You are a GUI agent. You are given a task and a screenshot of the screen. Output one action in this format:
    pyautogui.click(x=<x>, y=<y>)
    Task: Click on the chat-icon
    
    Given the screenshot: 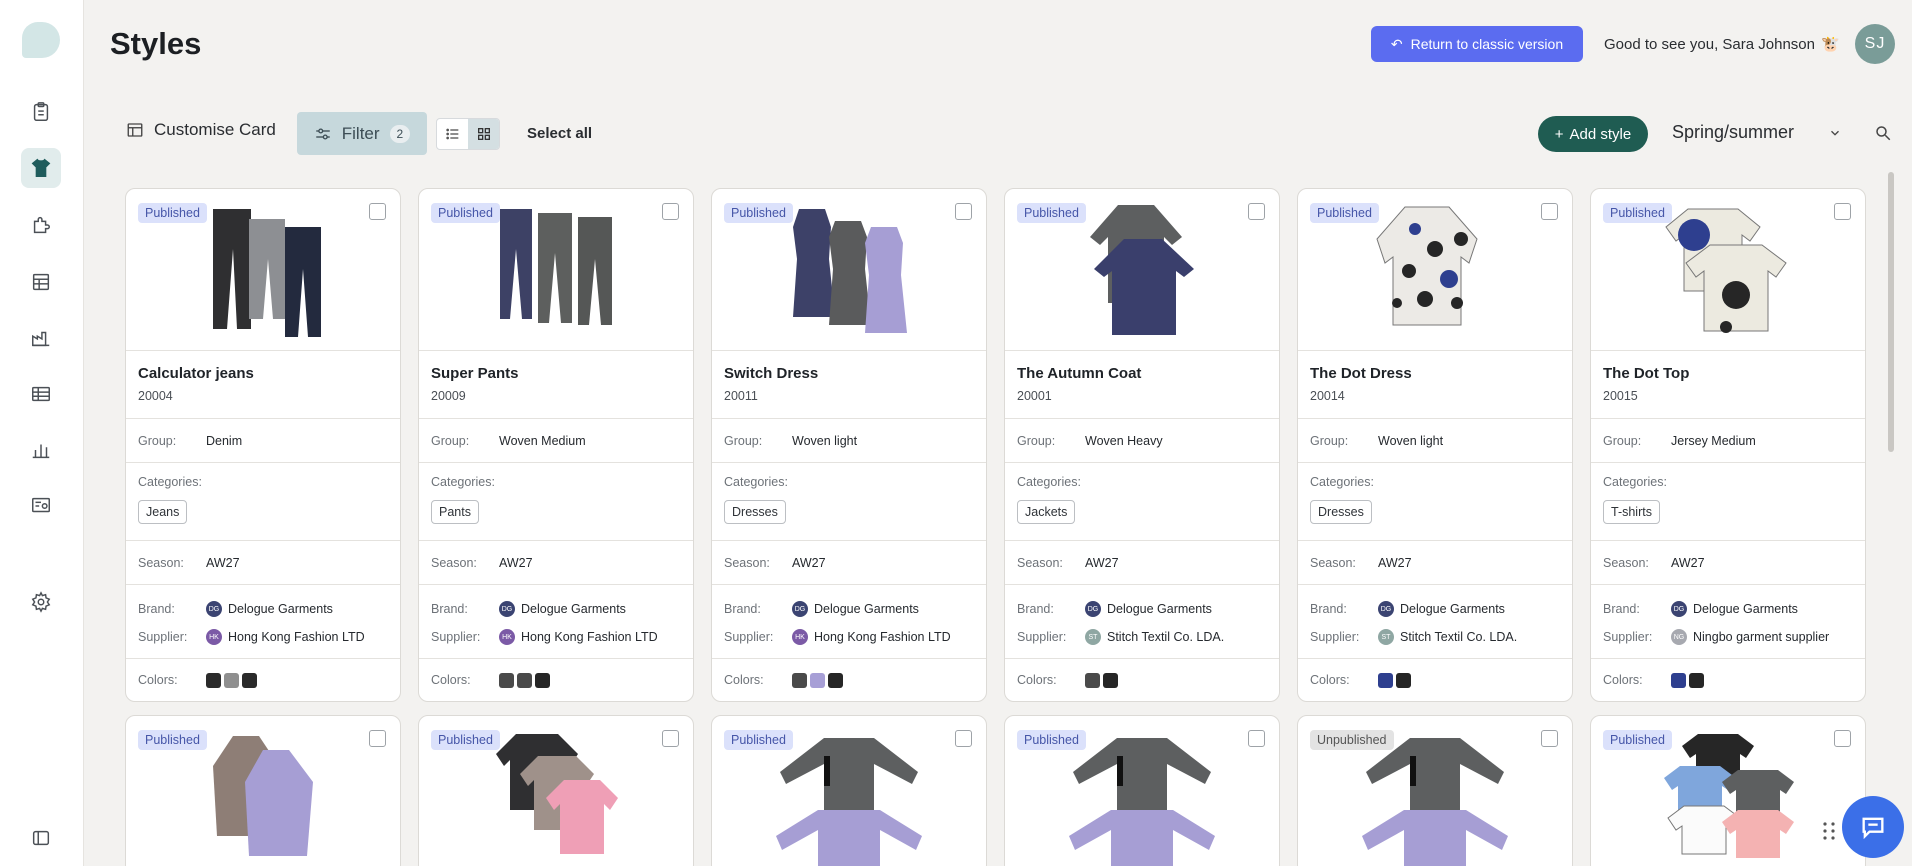 What is the action you would take?
    pyautogui.click(x=1873, y=828)
    